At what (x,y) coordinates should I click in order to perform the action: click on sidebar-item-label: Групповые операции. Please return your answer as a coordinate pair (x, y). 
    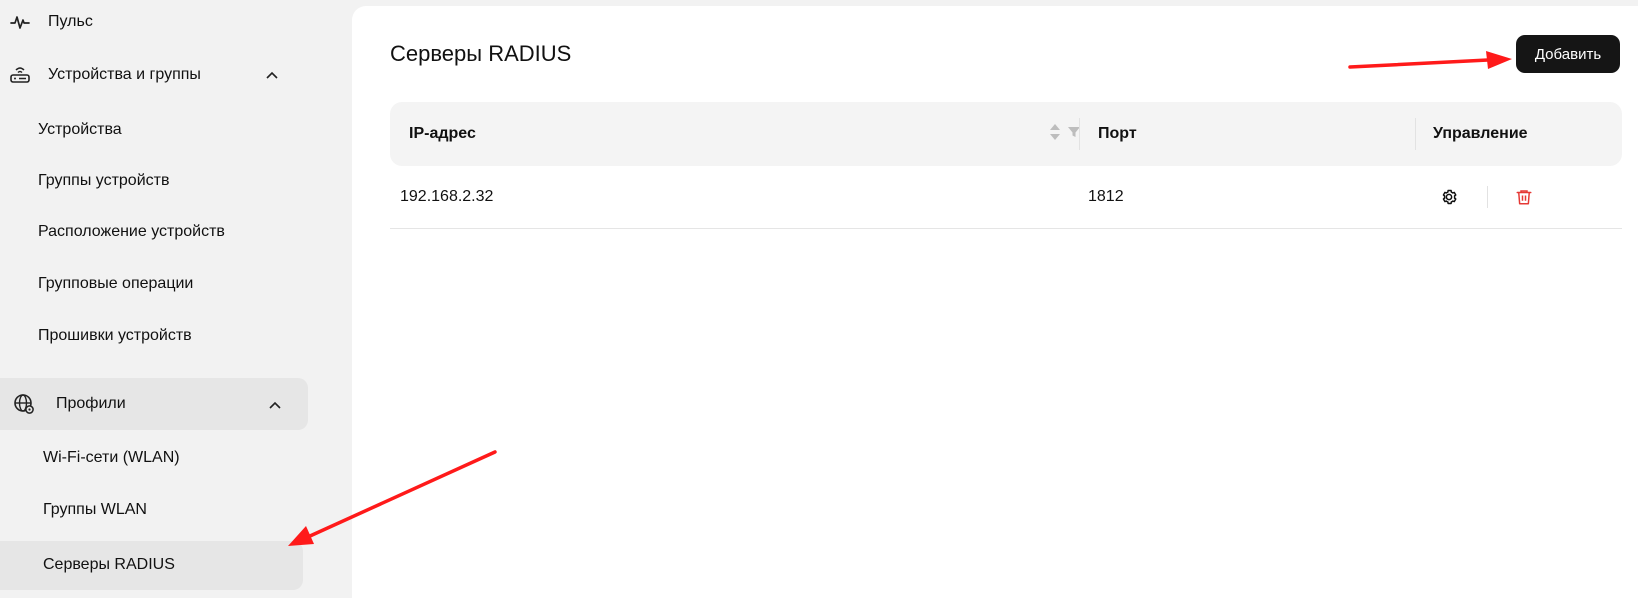
    Looking at the image, I should click on (116, 283).